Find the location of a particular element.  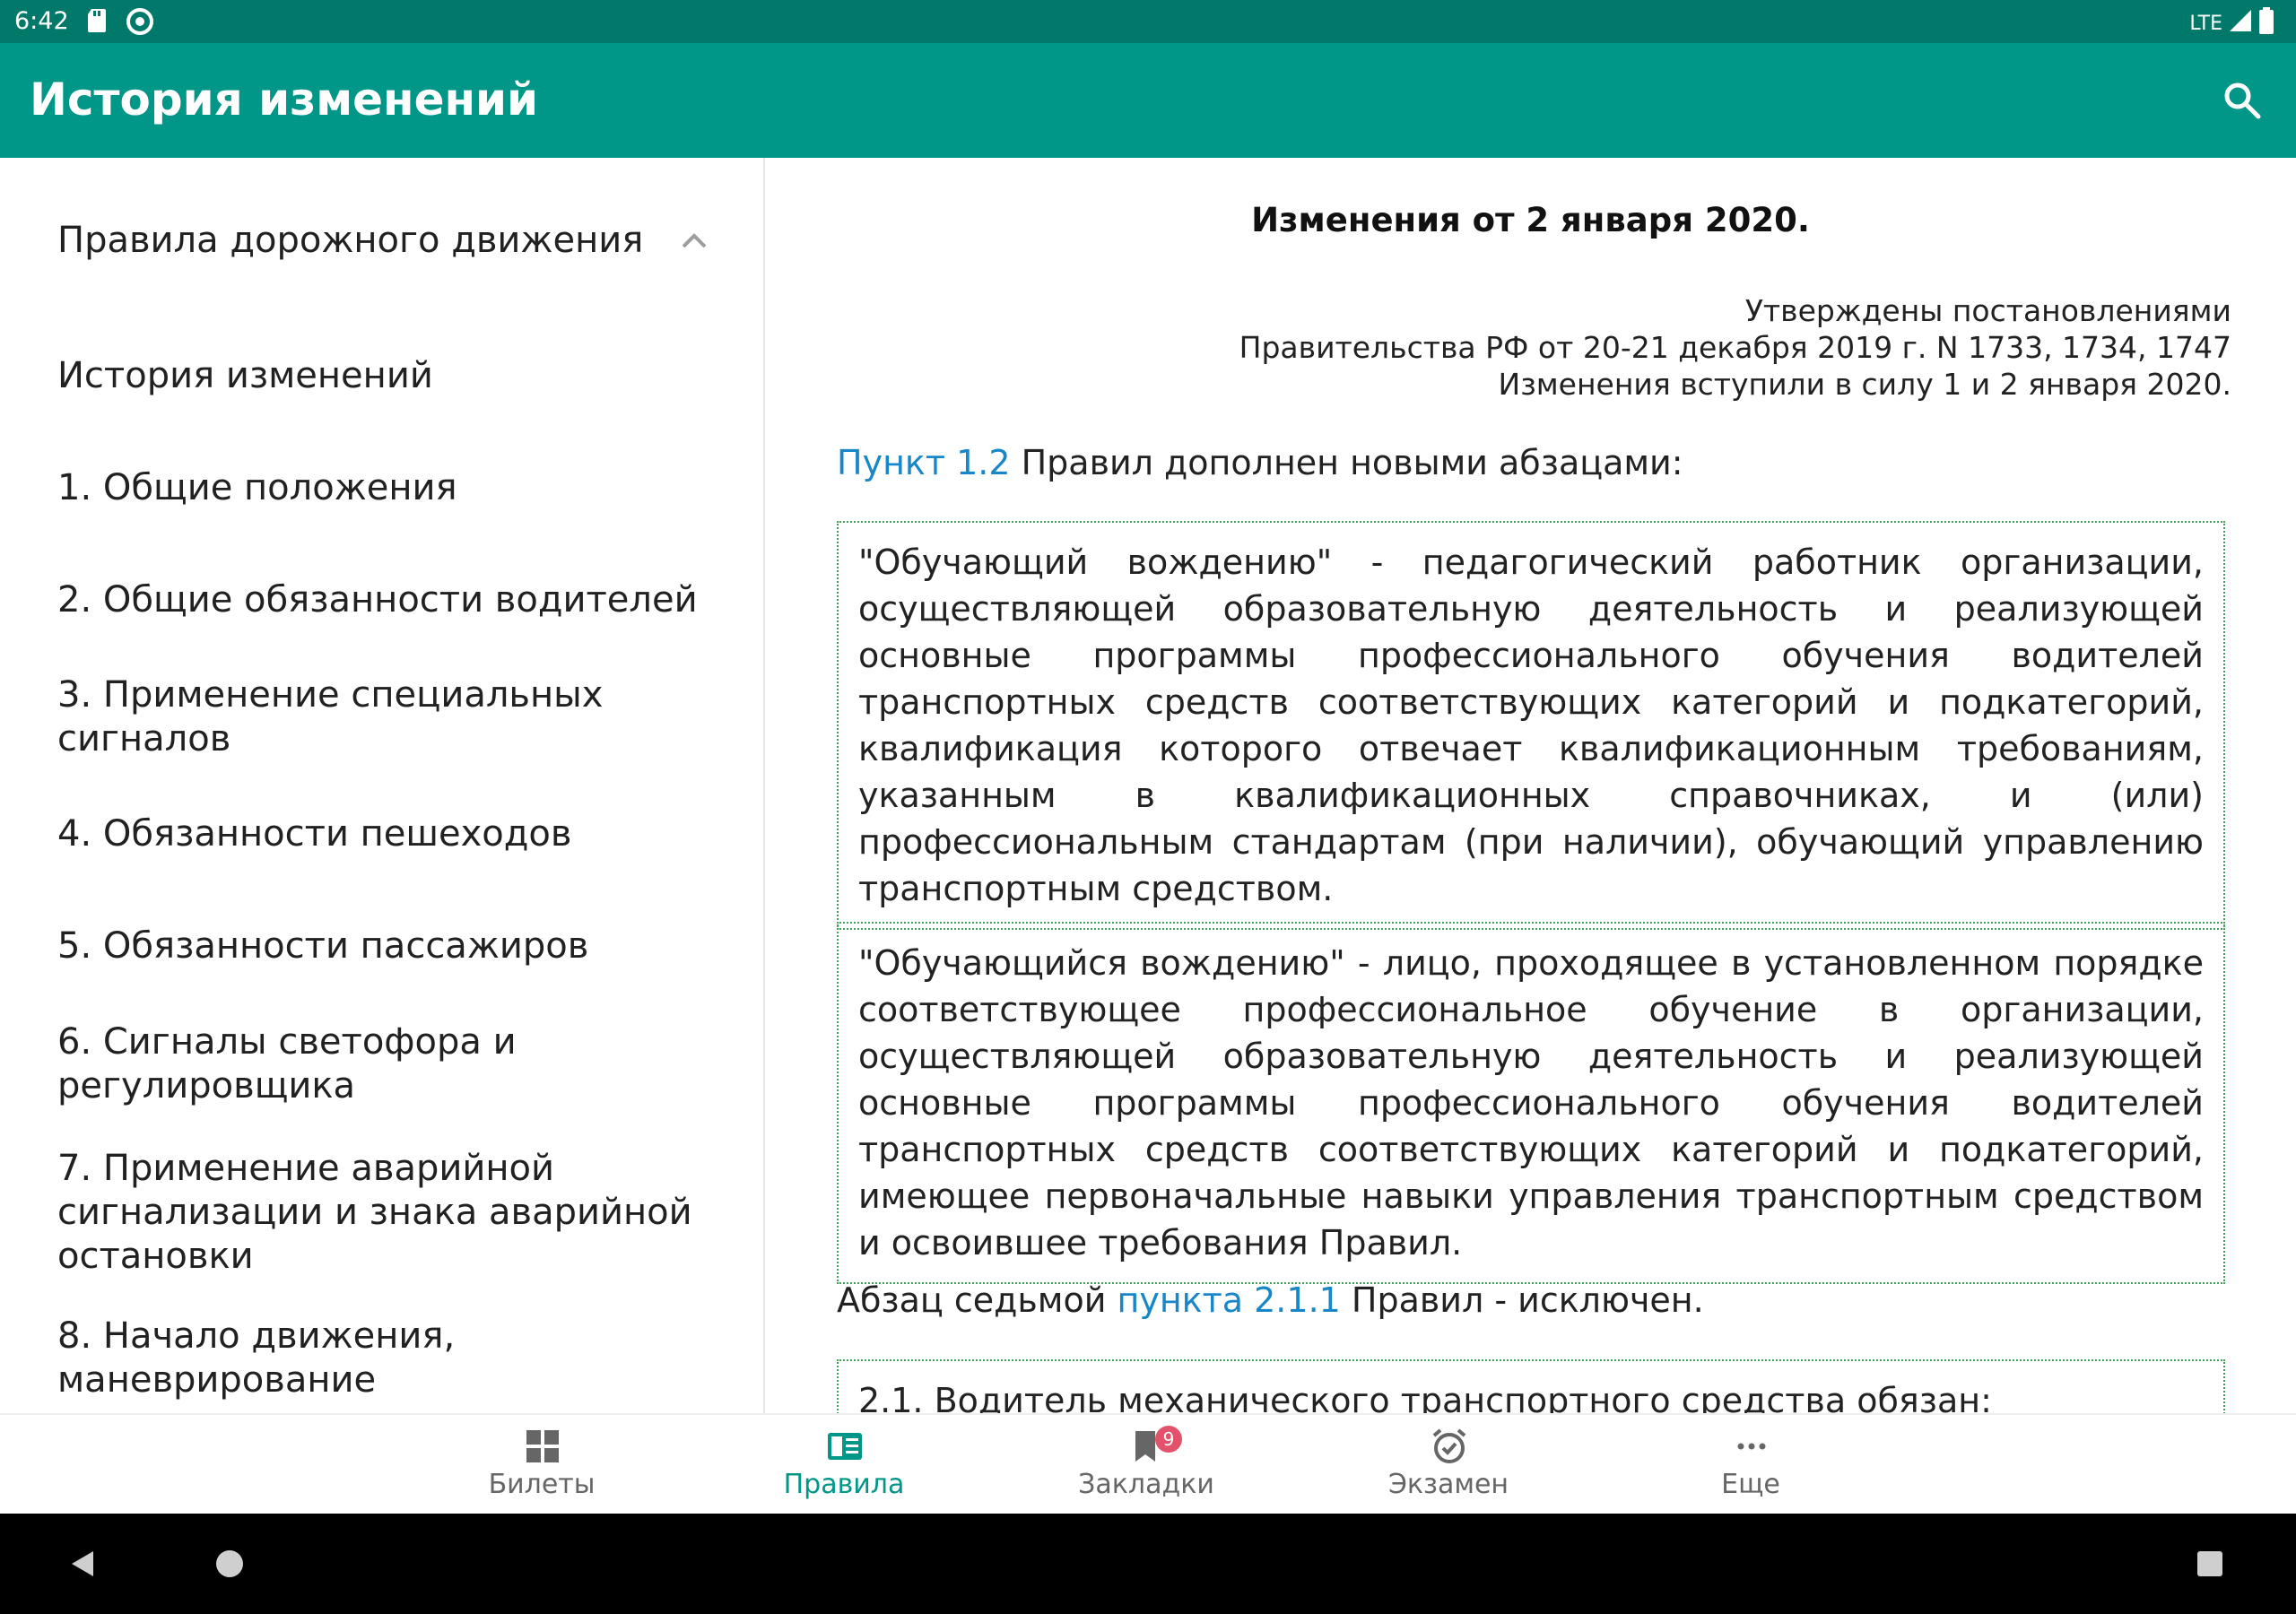

bottom-navigation: Билеты Правила 9 Закладки Экзамен Еще is located at coordinates (1148, 1464).